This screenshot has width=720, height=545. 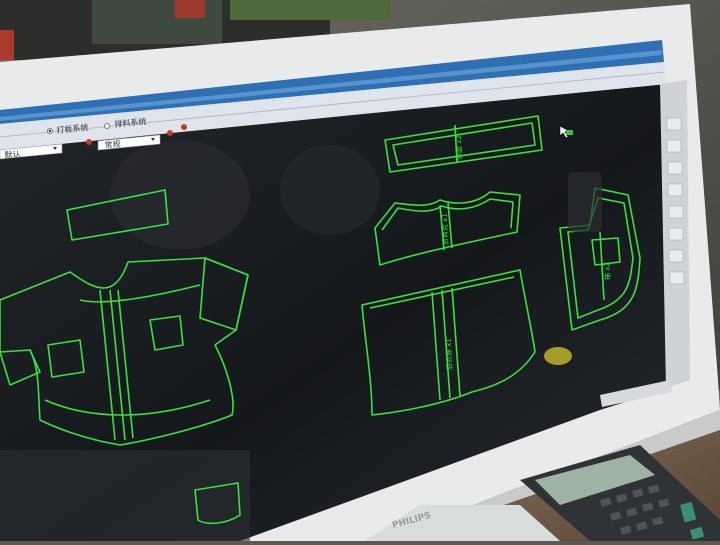 I want to click on toolbar-dropdown-value-2: 常规, so click(x=112, y=145).